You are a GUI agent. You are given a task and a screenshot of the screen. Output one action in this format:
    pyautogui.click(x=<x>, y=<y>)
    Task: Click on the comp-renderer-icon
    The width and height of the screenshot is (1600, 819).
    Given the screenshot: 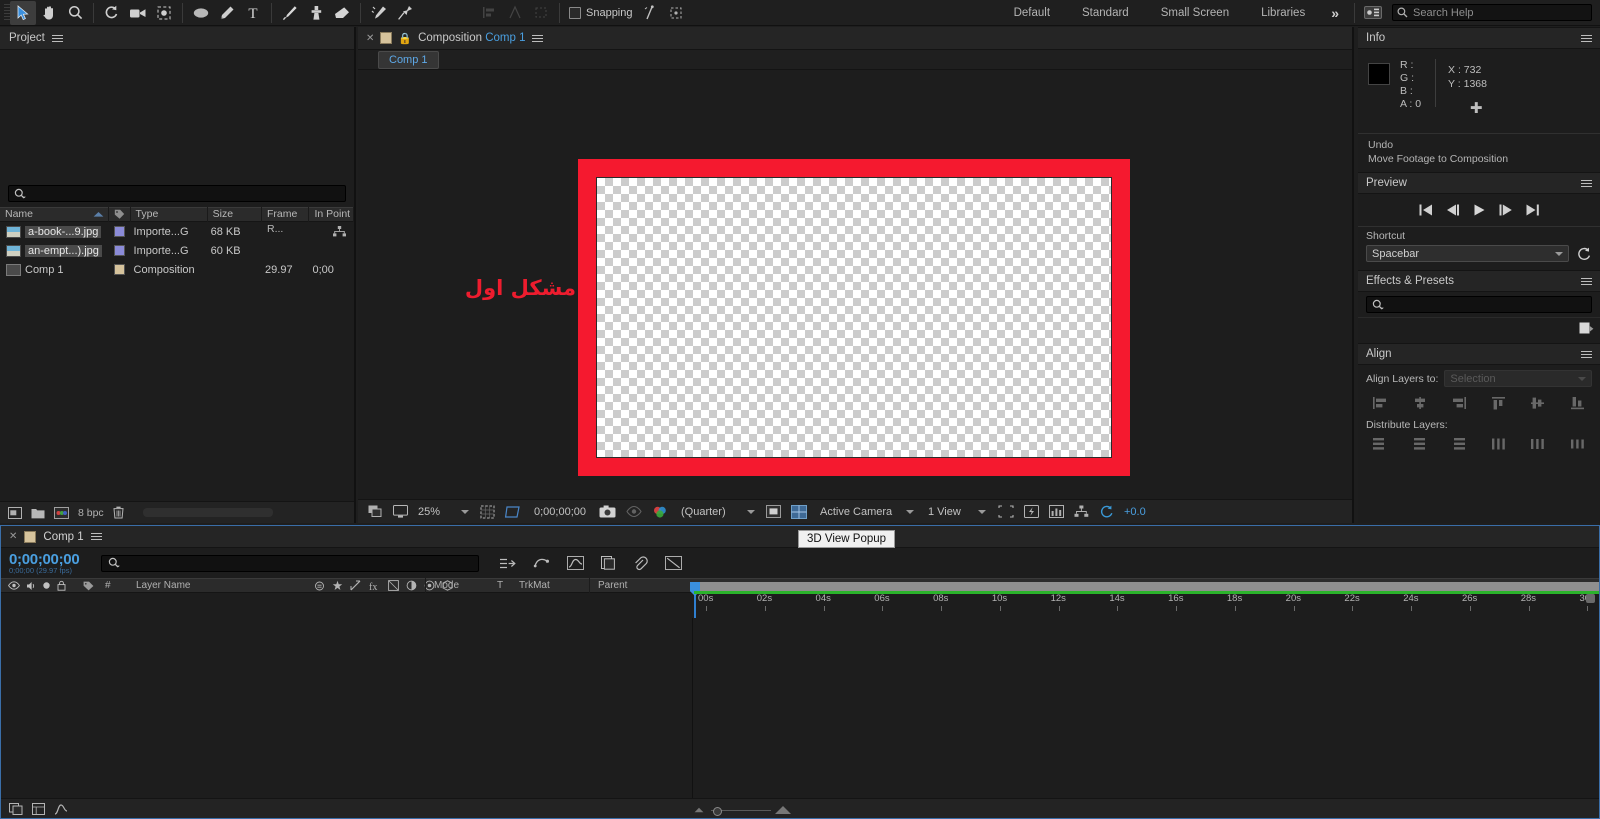 What is the action you would take?
    pyautogui.click(x=38, y=808)
    